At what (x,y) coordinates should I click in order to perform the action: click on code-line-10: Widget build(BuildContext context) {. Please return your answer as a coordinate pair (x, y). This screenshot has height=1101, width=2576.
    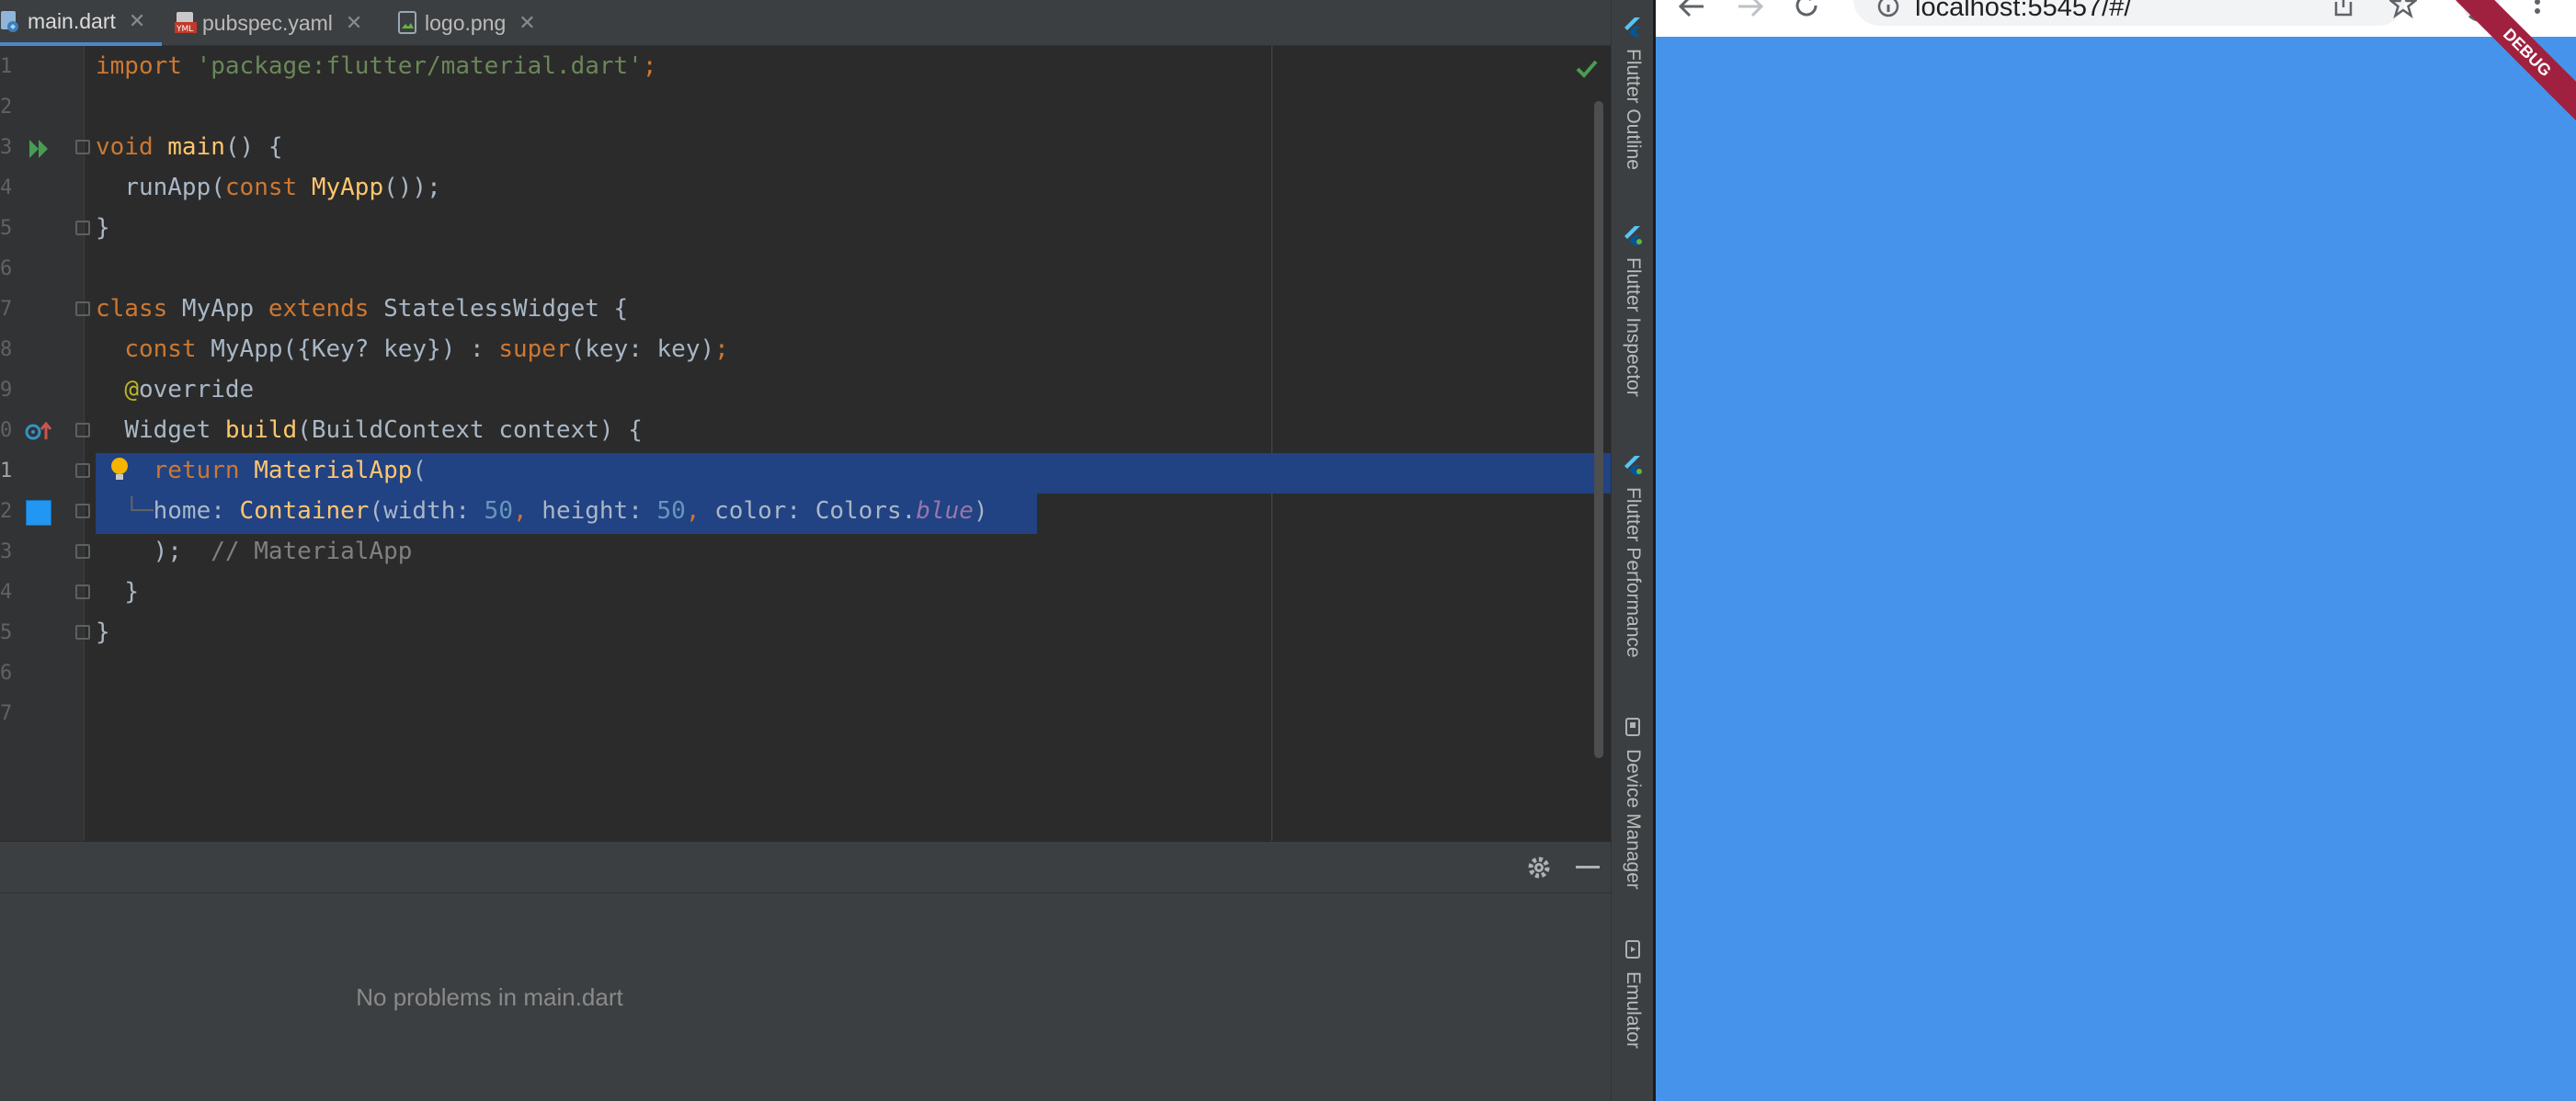
    Looking at the image, I should click on (383, 430).